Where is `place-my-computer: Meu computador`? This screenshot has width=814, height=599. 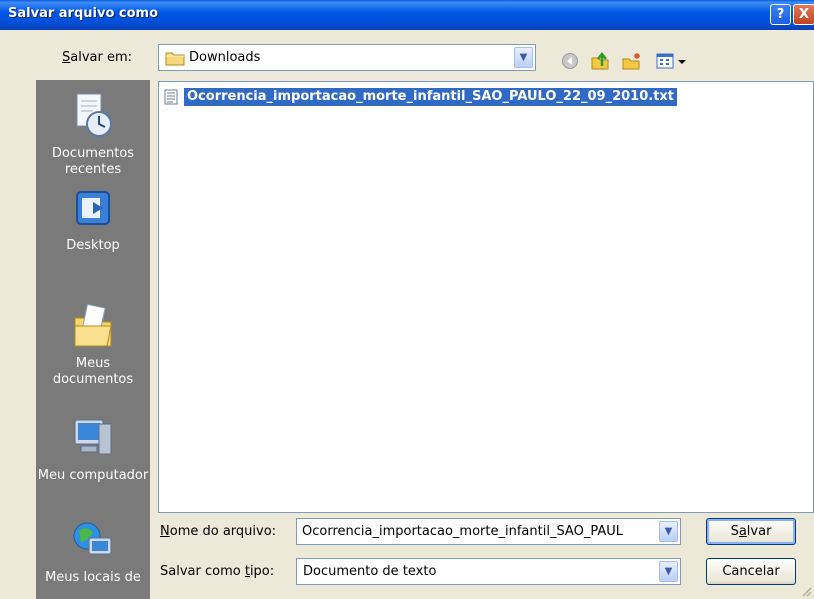
place-my-computer: Meu computador is located at coordinates (93, 449).